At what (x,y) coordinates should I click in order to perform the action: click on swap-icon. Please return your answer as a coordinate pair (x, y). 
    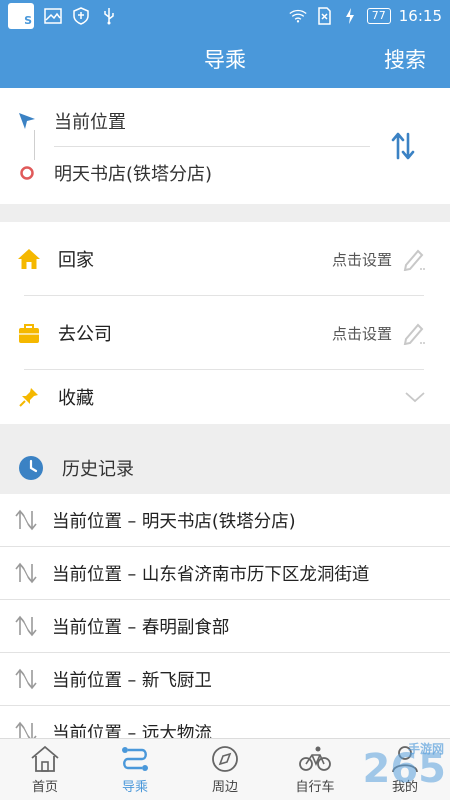
    Looking at the image, I should click on (403, 146).